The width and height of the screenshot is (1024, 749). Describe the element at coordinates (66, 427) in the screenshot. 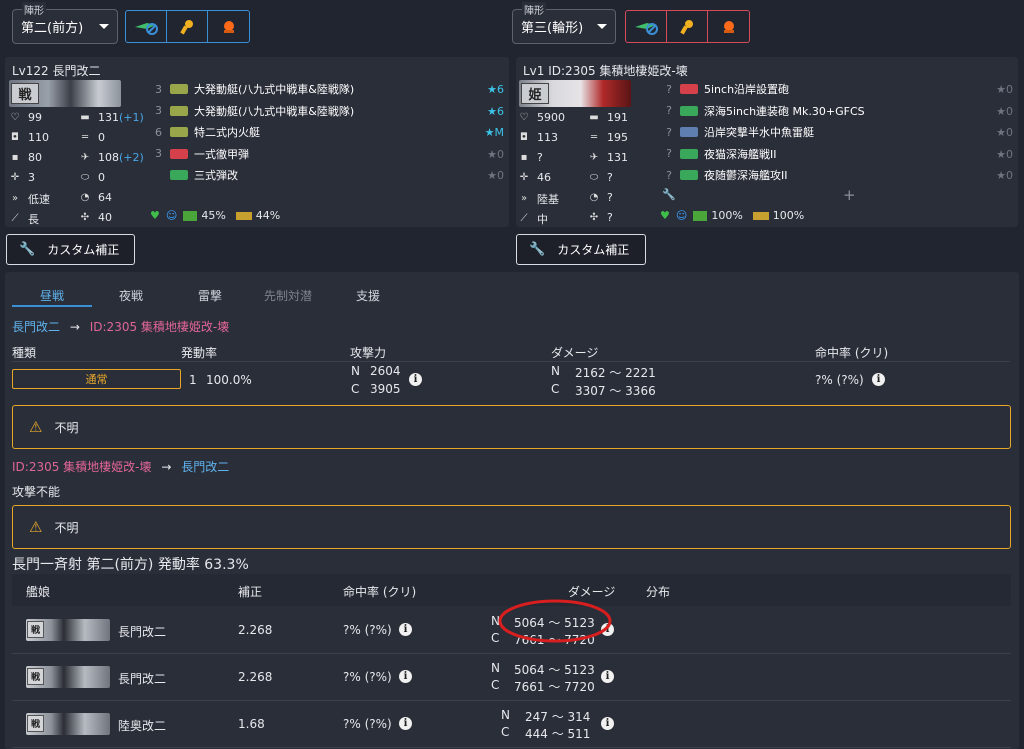

I see `warning-text: 不明` at that location.